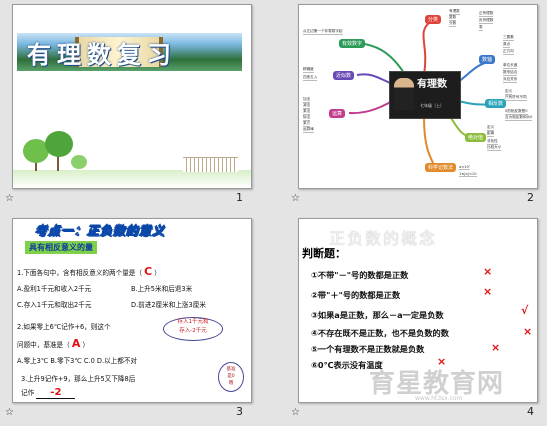 The image size is (547, 426). What do you see at coordinates (486, 21) in the screenshot?
I see `leaf: 负有理数` at bounding box center [486, 21].